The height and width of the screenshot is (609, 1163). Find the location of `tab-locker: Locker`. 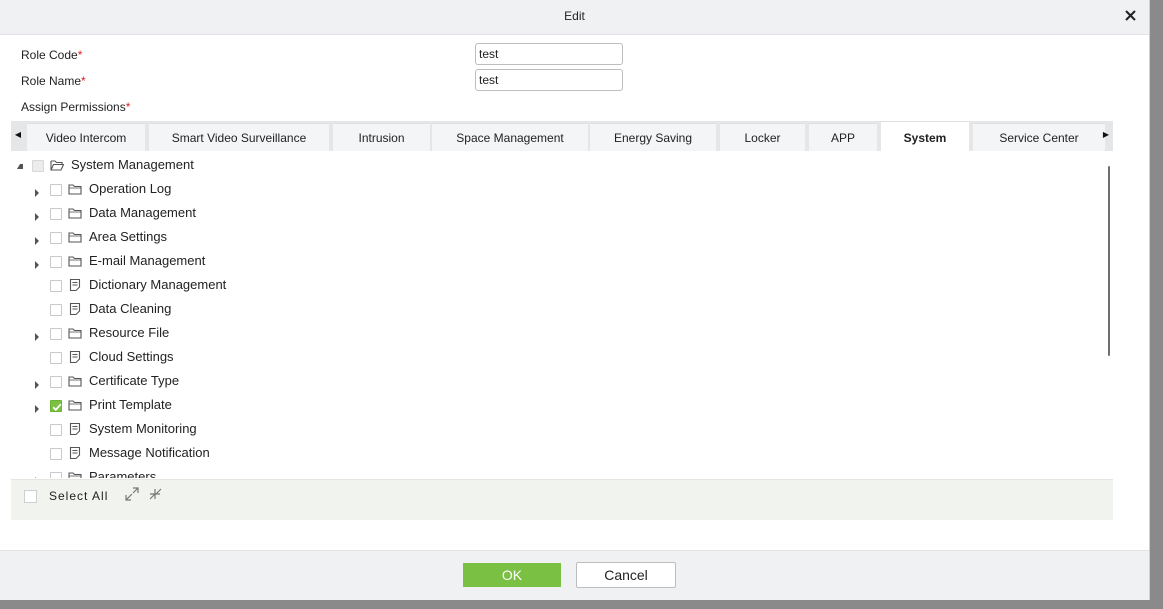

tab-locker: Locker is located at coordinates (762, 137).